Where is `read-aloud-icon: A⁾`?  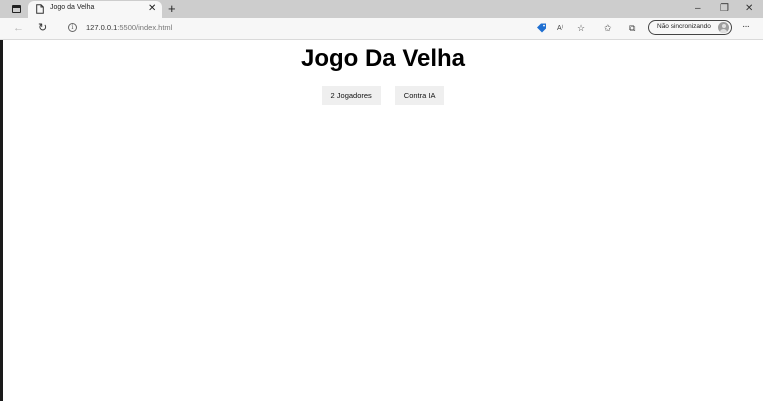
read-aloud-icon: A⁾ is located at coordinates (560, 29).